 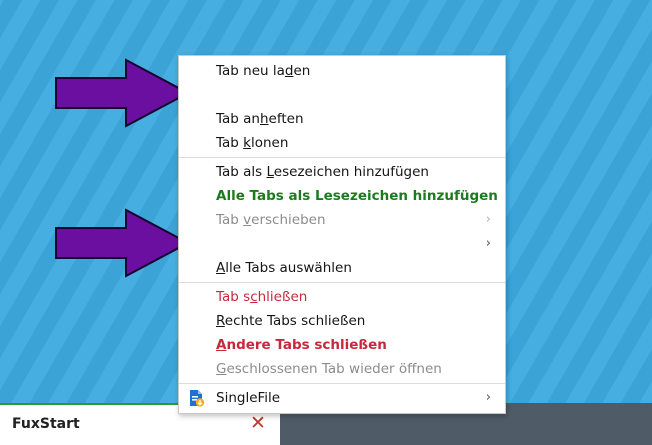 I want to click on menu-item-reload-tab: Tab neu laden, so click(x=342, y=71).